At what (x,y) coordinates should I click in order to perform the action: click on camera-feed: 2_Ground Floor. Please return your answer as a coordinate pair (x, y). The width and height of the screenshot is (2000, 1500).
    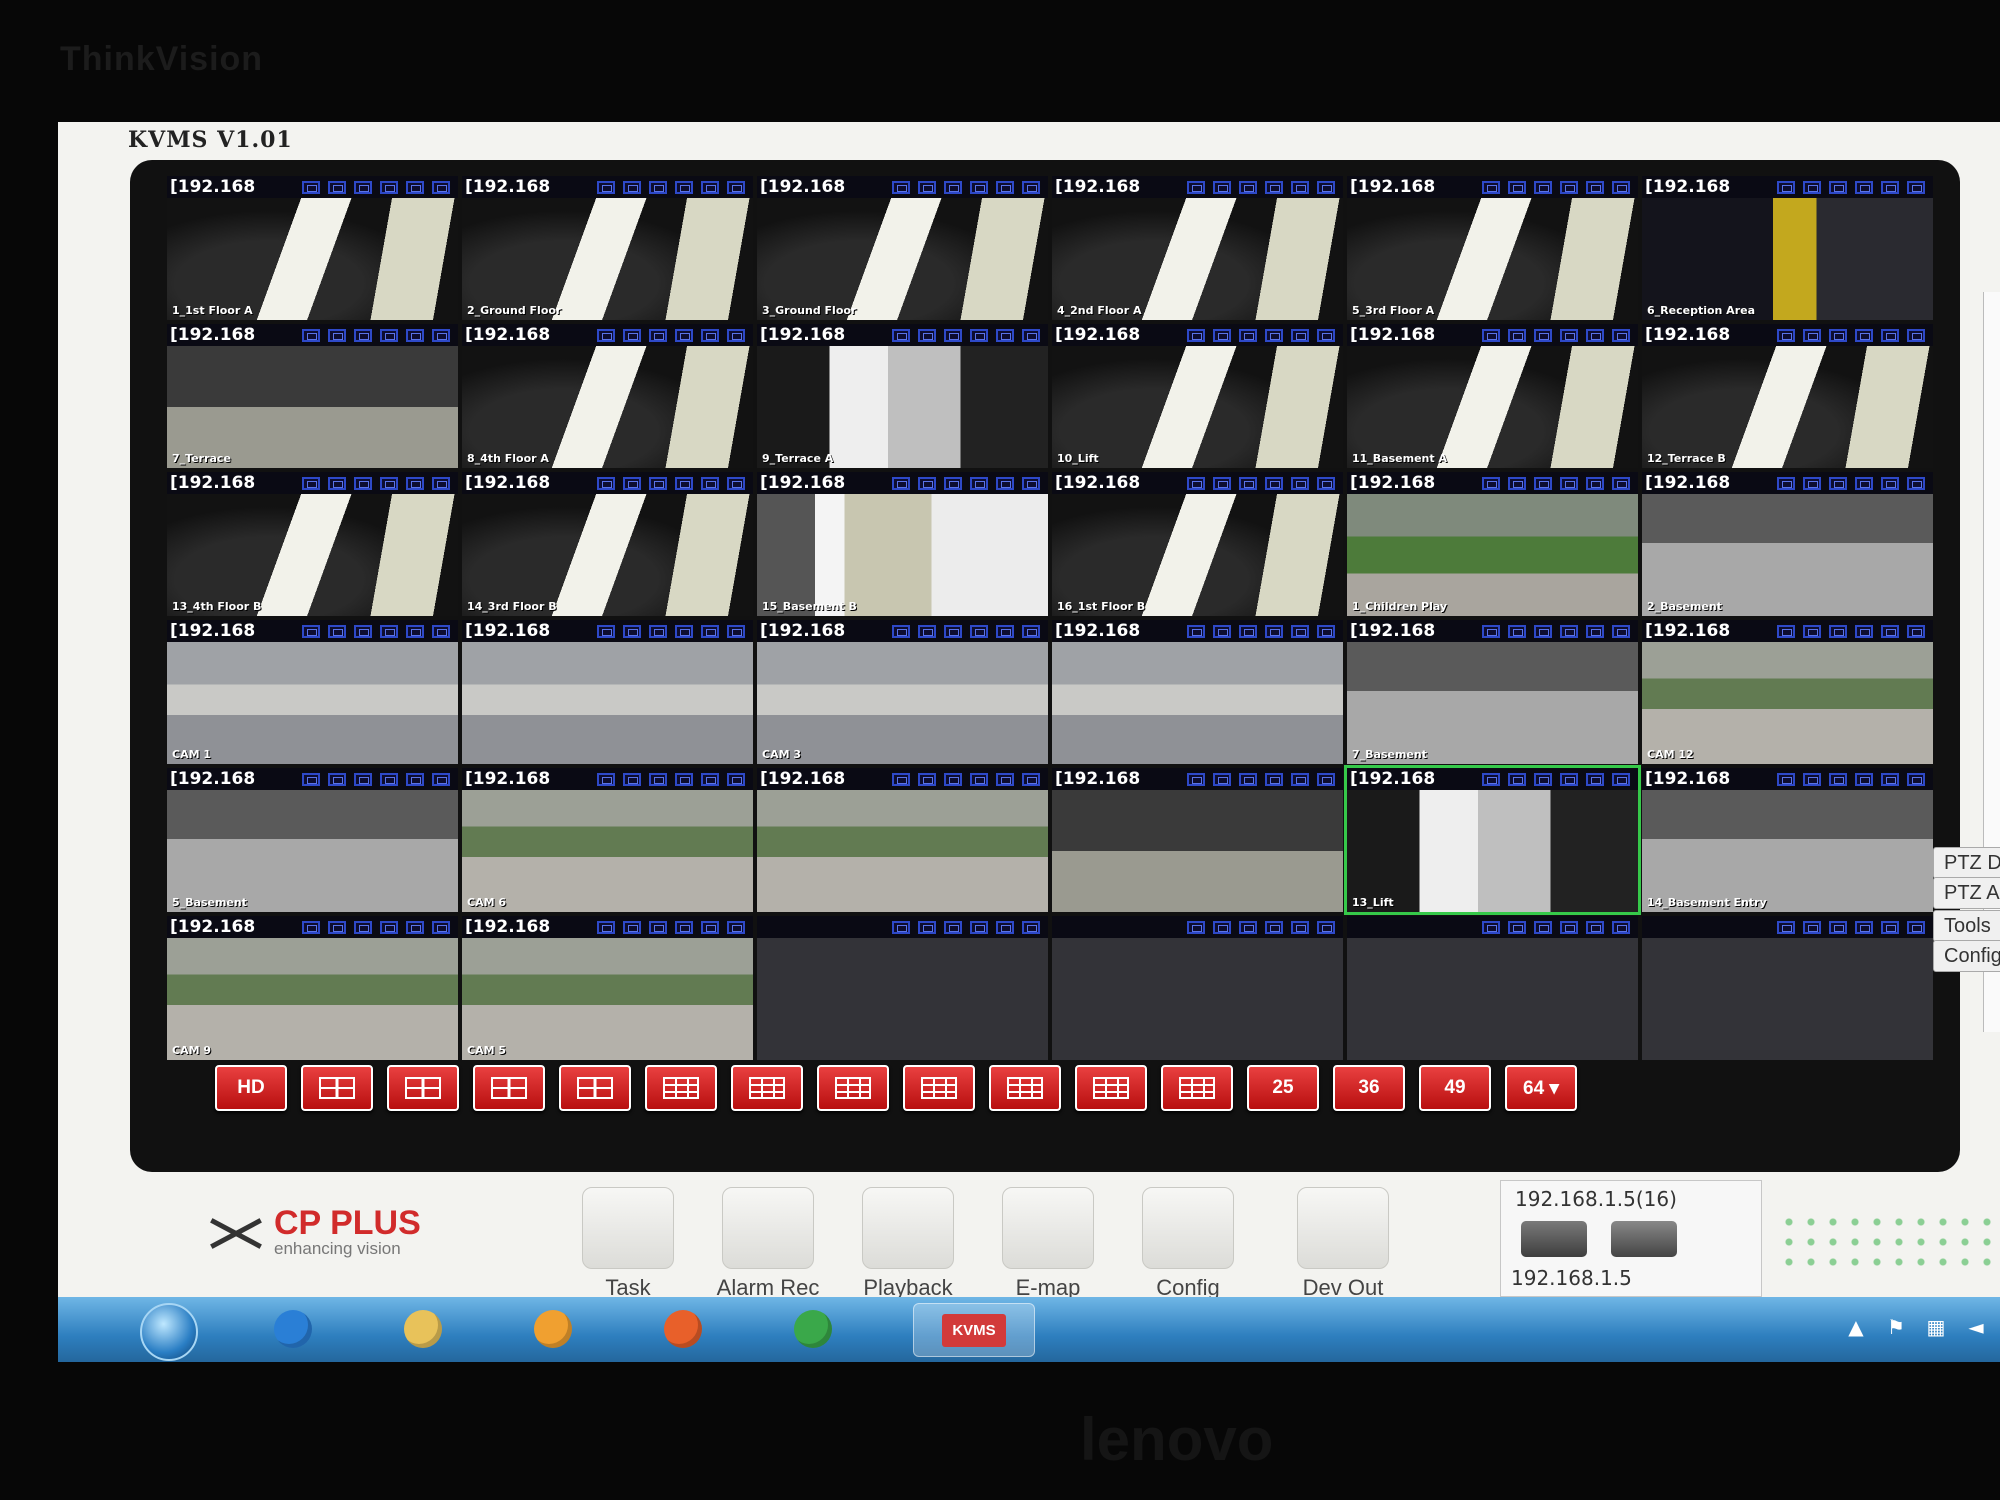
    Looking at the image, I should click on (607, 259).